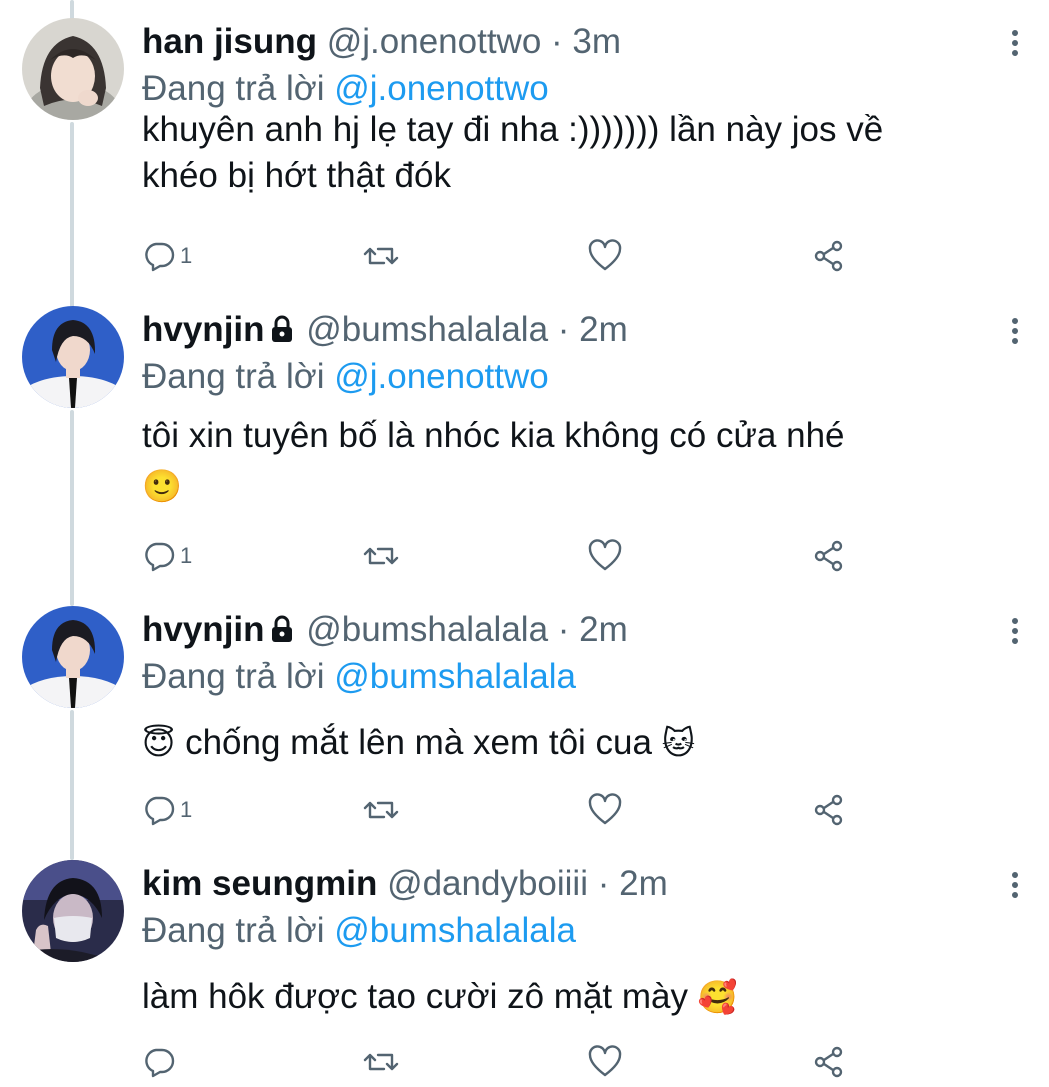 The width and height of the screenshot is (1049, 1087). I want to click on tweet-text-line: khéo bị hớt thật đók, so click(296, 175).